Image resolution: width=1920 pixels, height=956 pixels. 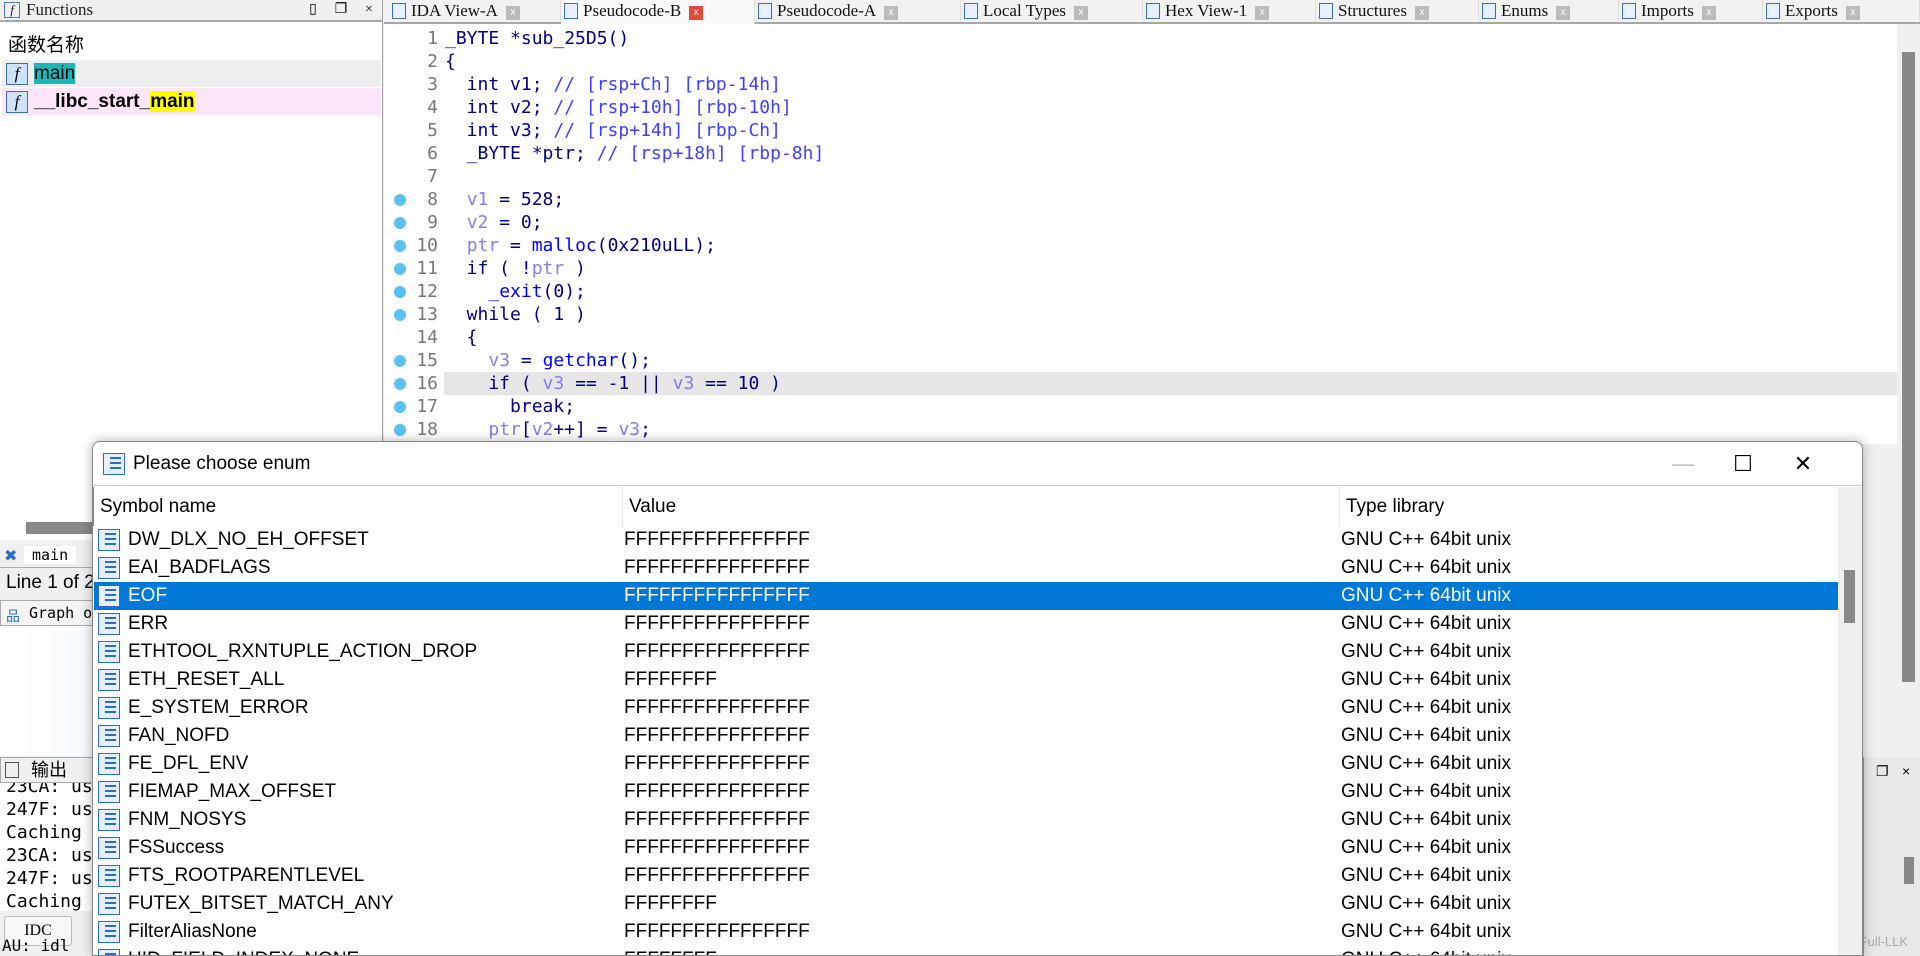 What do you see at coordinates (1140, 153) in the screenshot?
I see `code-line: 6 _BYTE *ptr; // [rsp+18h] [rbp-8h]` at bounding box center [1140, 153].